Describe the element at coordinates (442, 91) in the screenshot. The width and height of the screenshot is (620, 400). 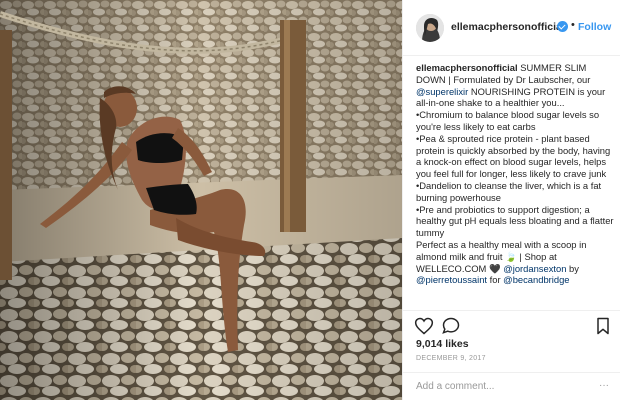
I see `mention-superelixir: @superelixir` at that location.